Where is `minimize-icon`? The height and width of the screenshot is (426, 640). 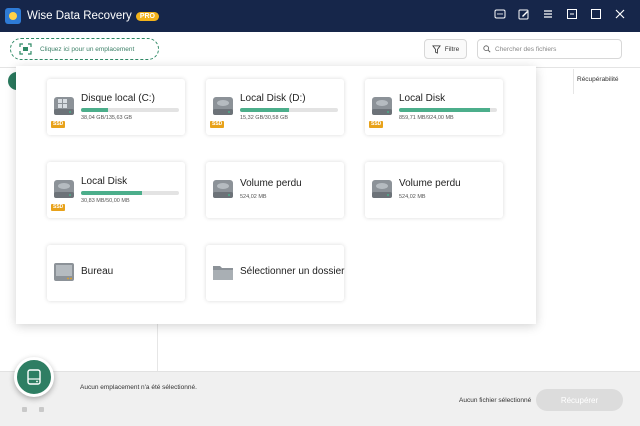
minimize-icon is located at coordinates (572, 14).